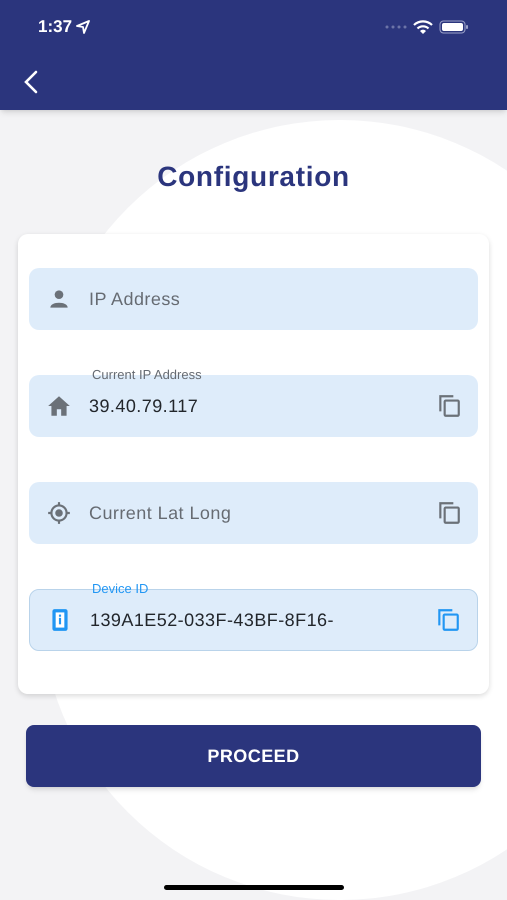  Describe the element at coordinates (135, 299) in the screenshot. I see `field-placeholder: IP Address` at that location.